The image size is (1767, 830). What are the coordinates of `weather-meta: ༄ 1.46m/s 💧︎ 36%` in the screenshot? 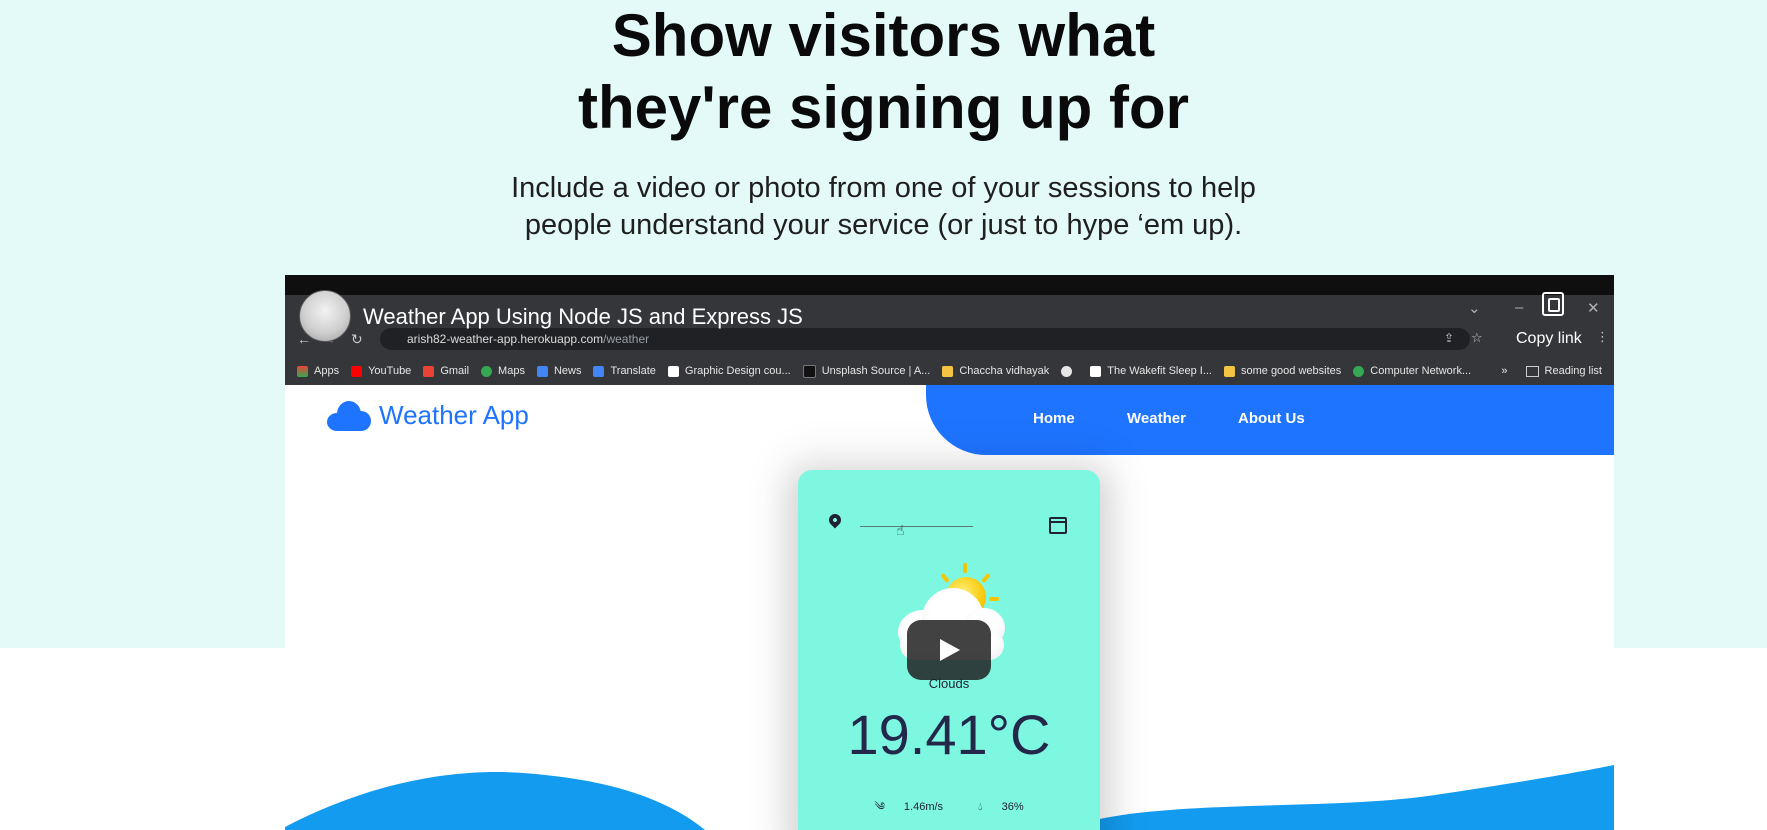 It's located at (949, 809).